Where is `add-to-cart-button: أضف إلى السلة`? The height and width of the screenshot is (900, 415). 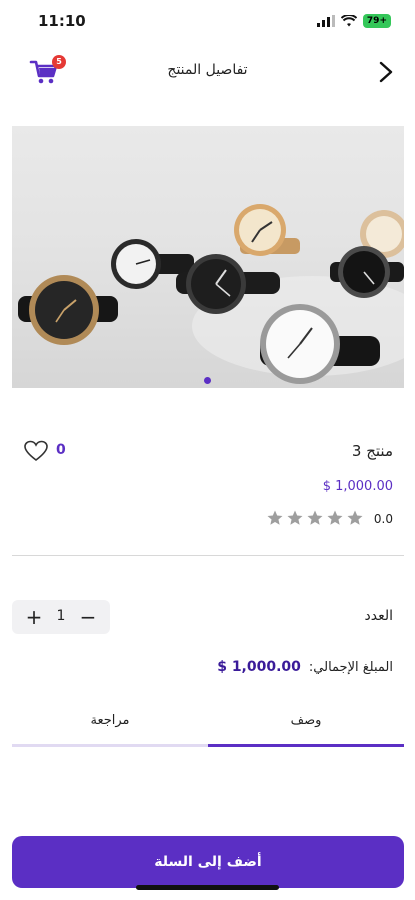 add-to-cart-button: أضف إلى السلة is located at coordinates (208, 862).